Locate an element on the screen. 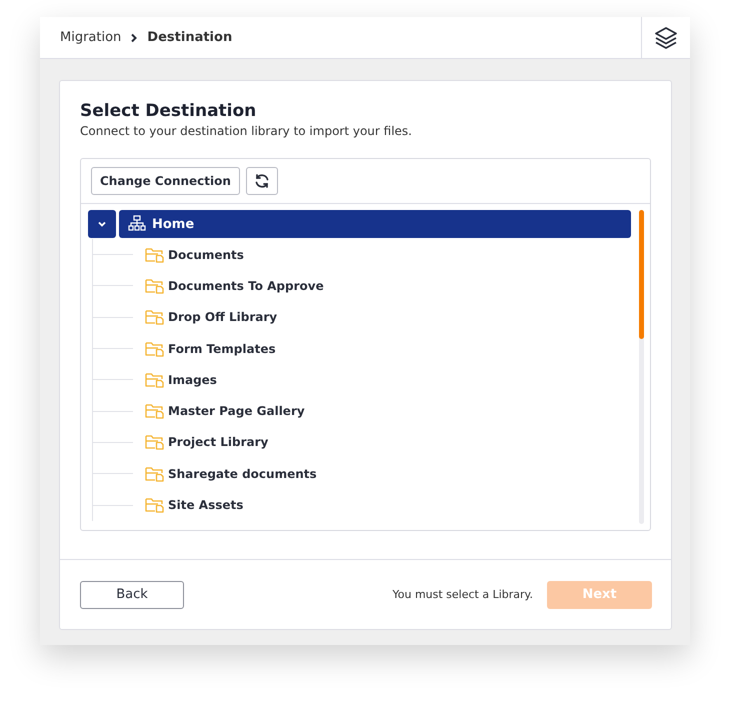 This screenshot has height=710, width=730. refresh-icon is located at coordinates (262, 181).